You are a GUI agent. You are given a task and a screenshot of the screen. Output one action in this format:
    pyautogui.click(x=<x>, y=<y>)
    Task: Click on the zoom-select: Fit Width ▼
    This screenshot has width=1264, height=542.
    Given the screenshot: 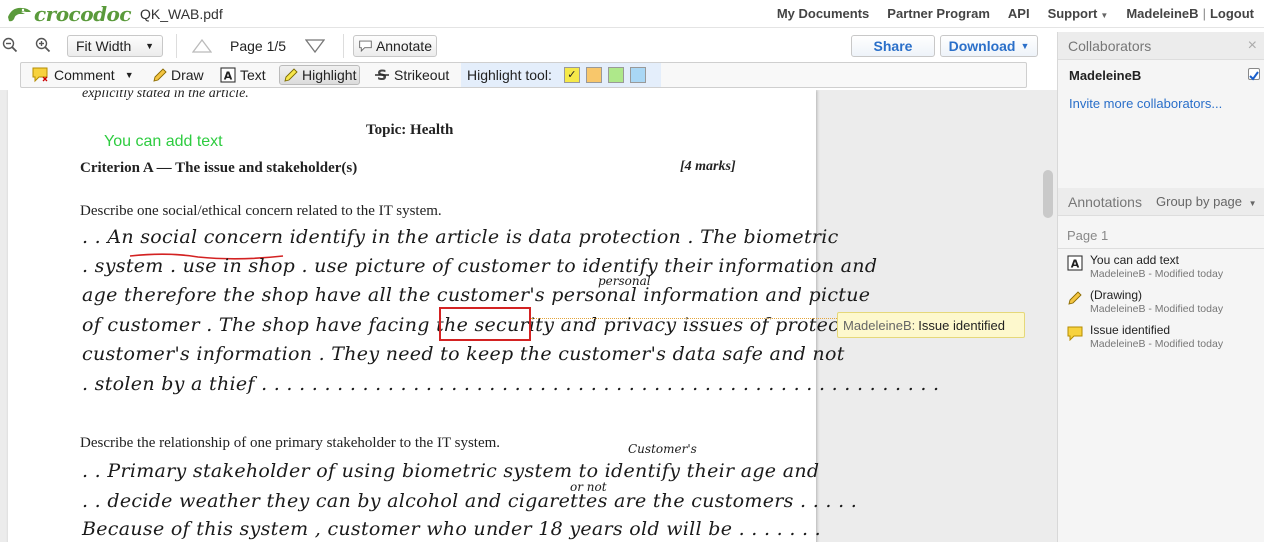 What is the action you would take?
    pyautogui.click(x=115, y=46)
    